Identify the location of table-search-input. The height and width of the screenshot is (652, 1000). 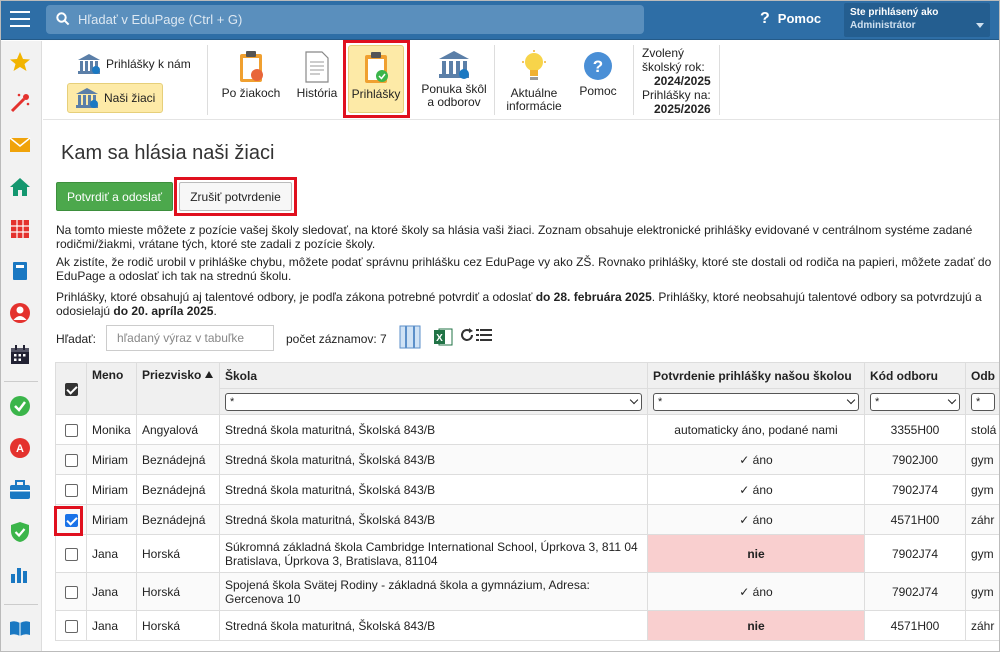
(190, 338).